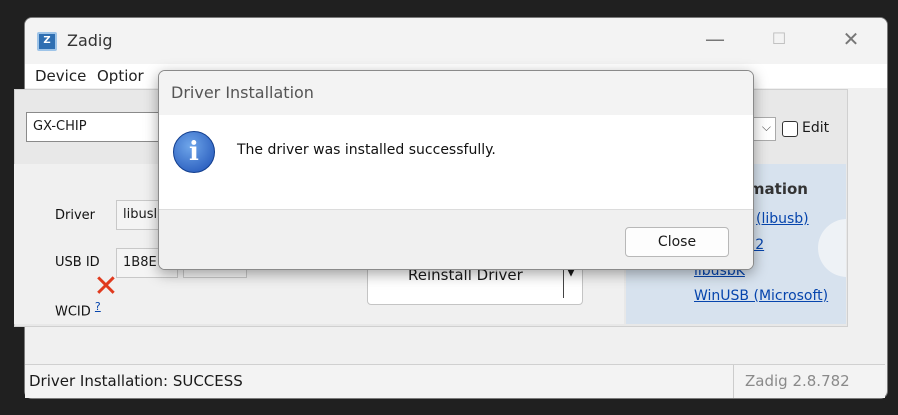 Image resolution: width=898 pixels, height=415 pixels. Describe the element at coordinates (90, 40) in the screenshot. I see `window-title: Zadig` at that location.